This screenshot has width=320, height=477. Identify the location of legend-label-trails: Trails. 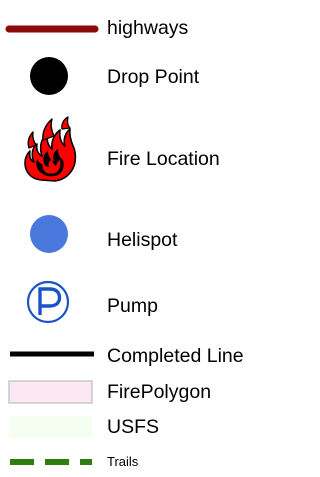
(123, 461).